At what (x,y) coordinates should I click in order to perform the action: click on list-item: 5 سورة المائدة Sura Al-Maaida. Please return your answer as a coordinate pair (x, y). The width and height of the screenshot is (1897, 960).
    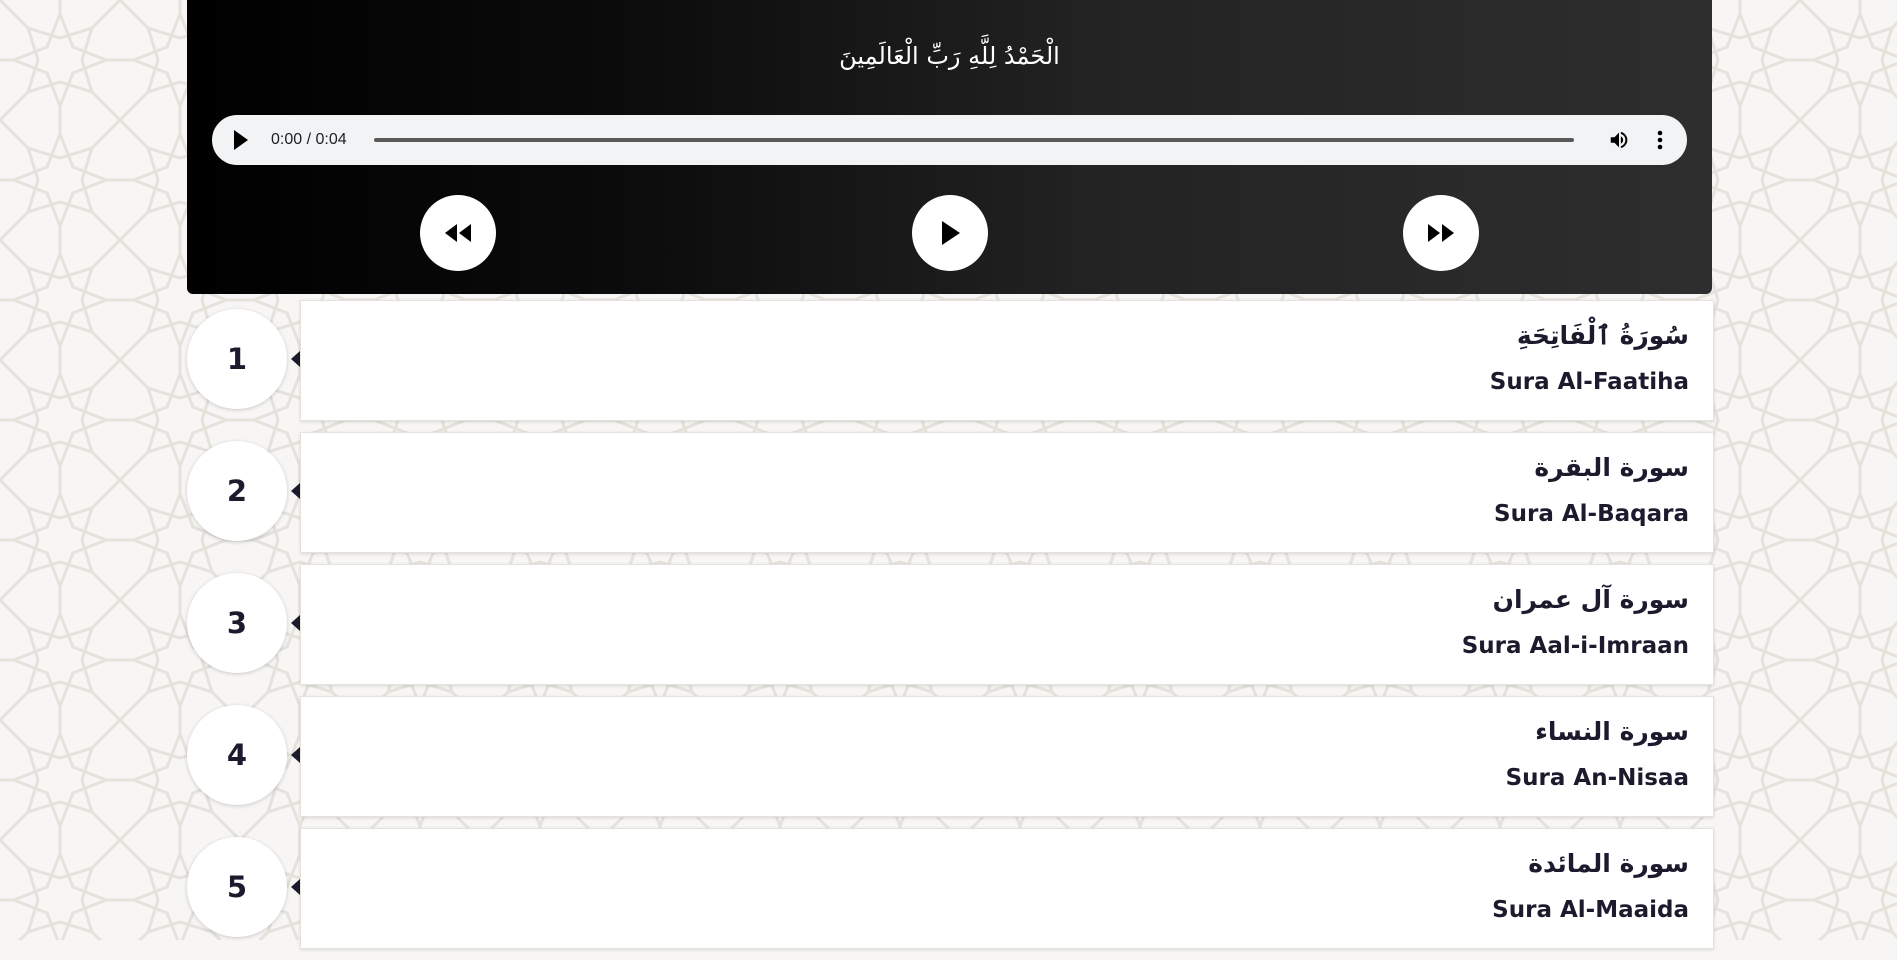
    Looking at the image, I should click on (950, 894).